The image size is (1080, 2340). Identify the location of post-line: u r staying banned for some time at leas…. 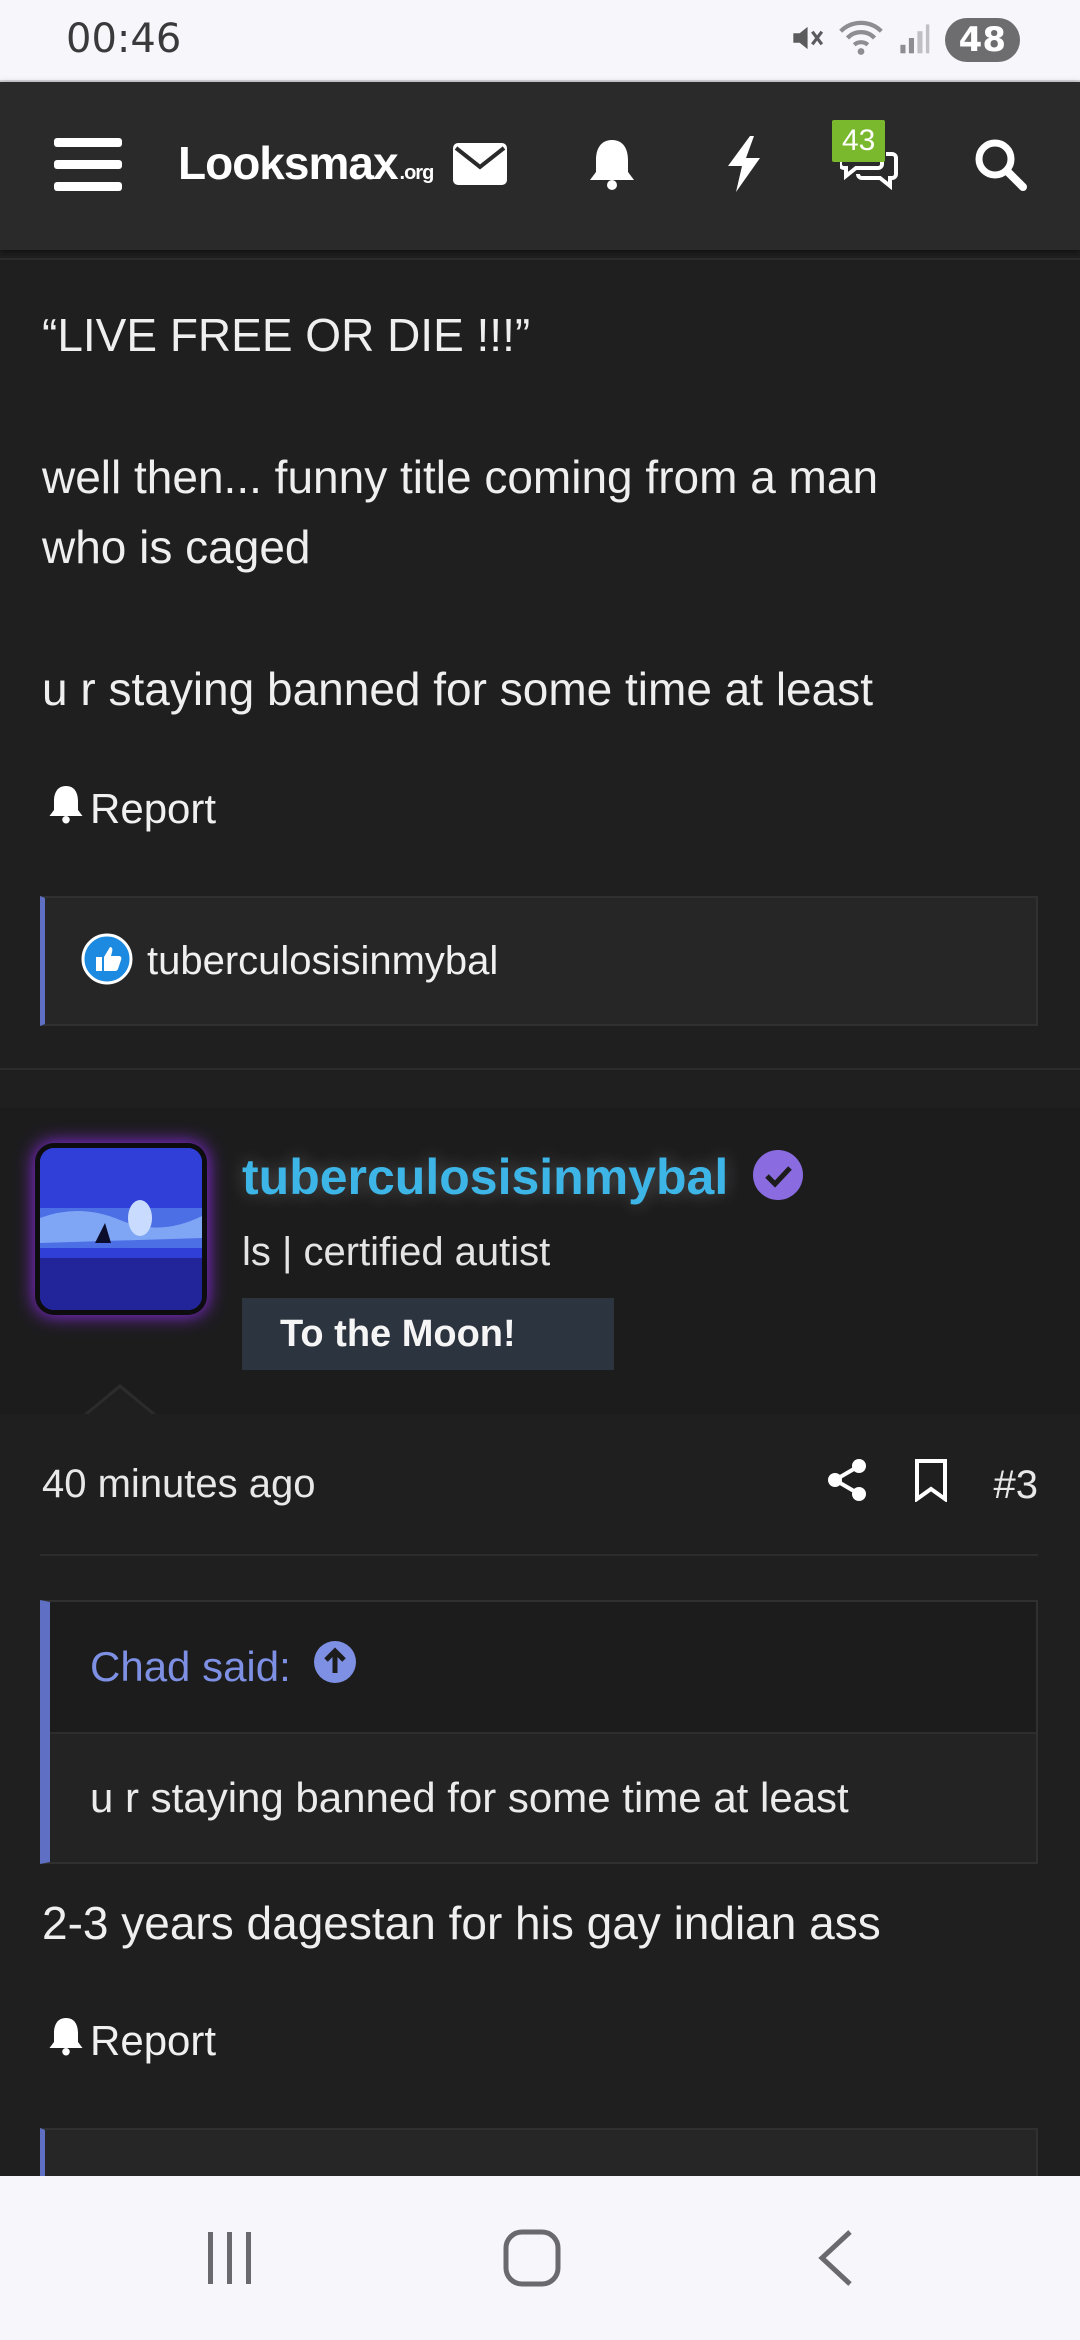
(457, 689).